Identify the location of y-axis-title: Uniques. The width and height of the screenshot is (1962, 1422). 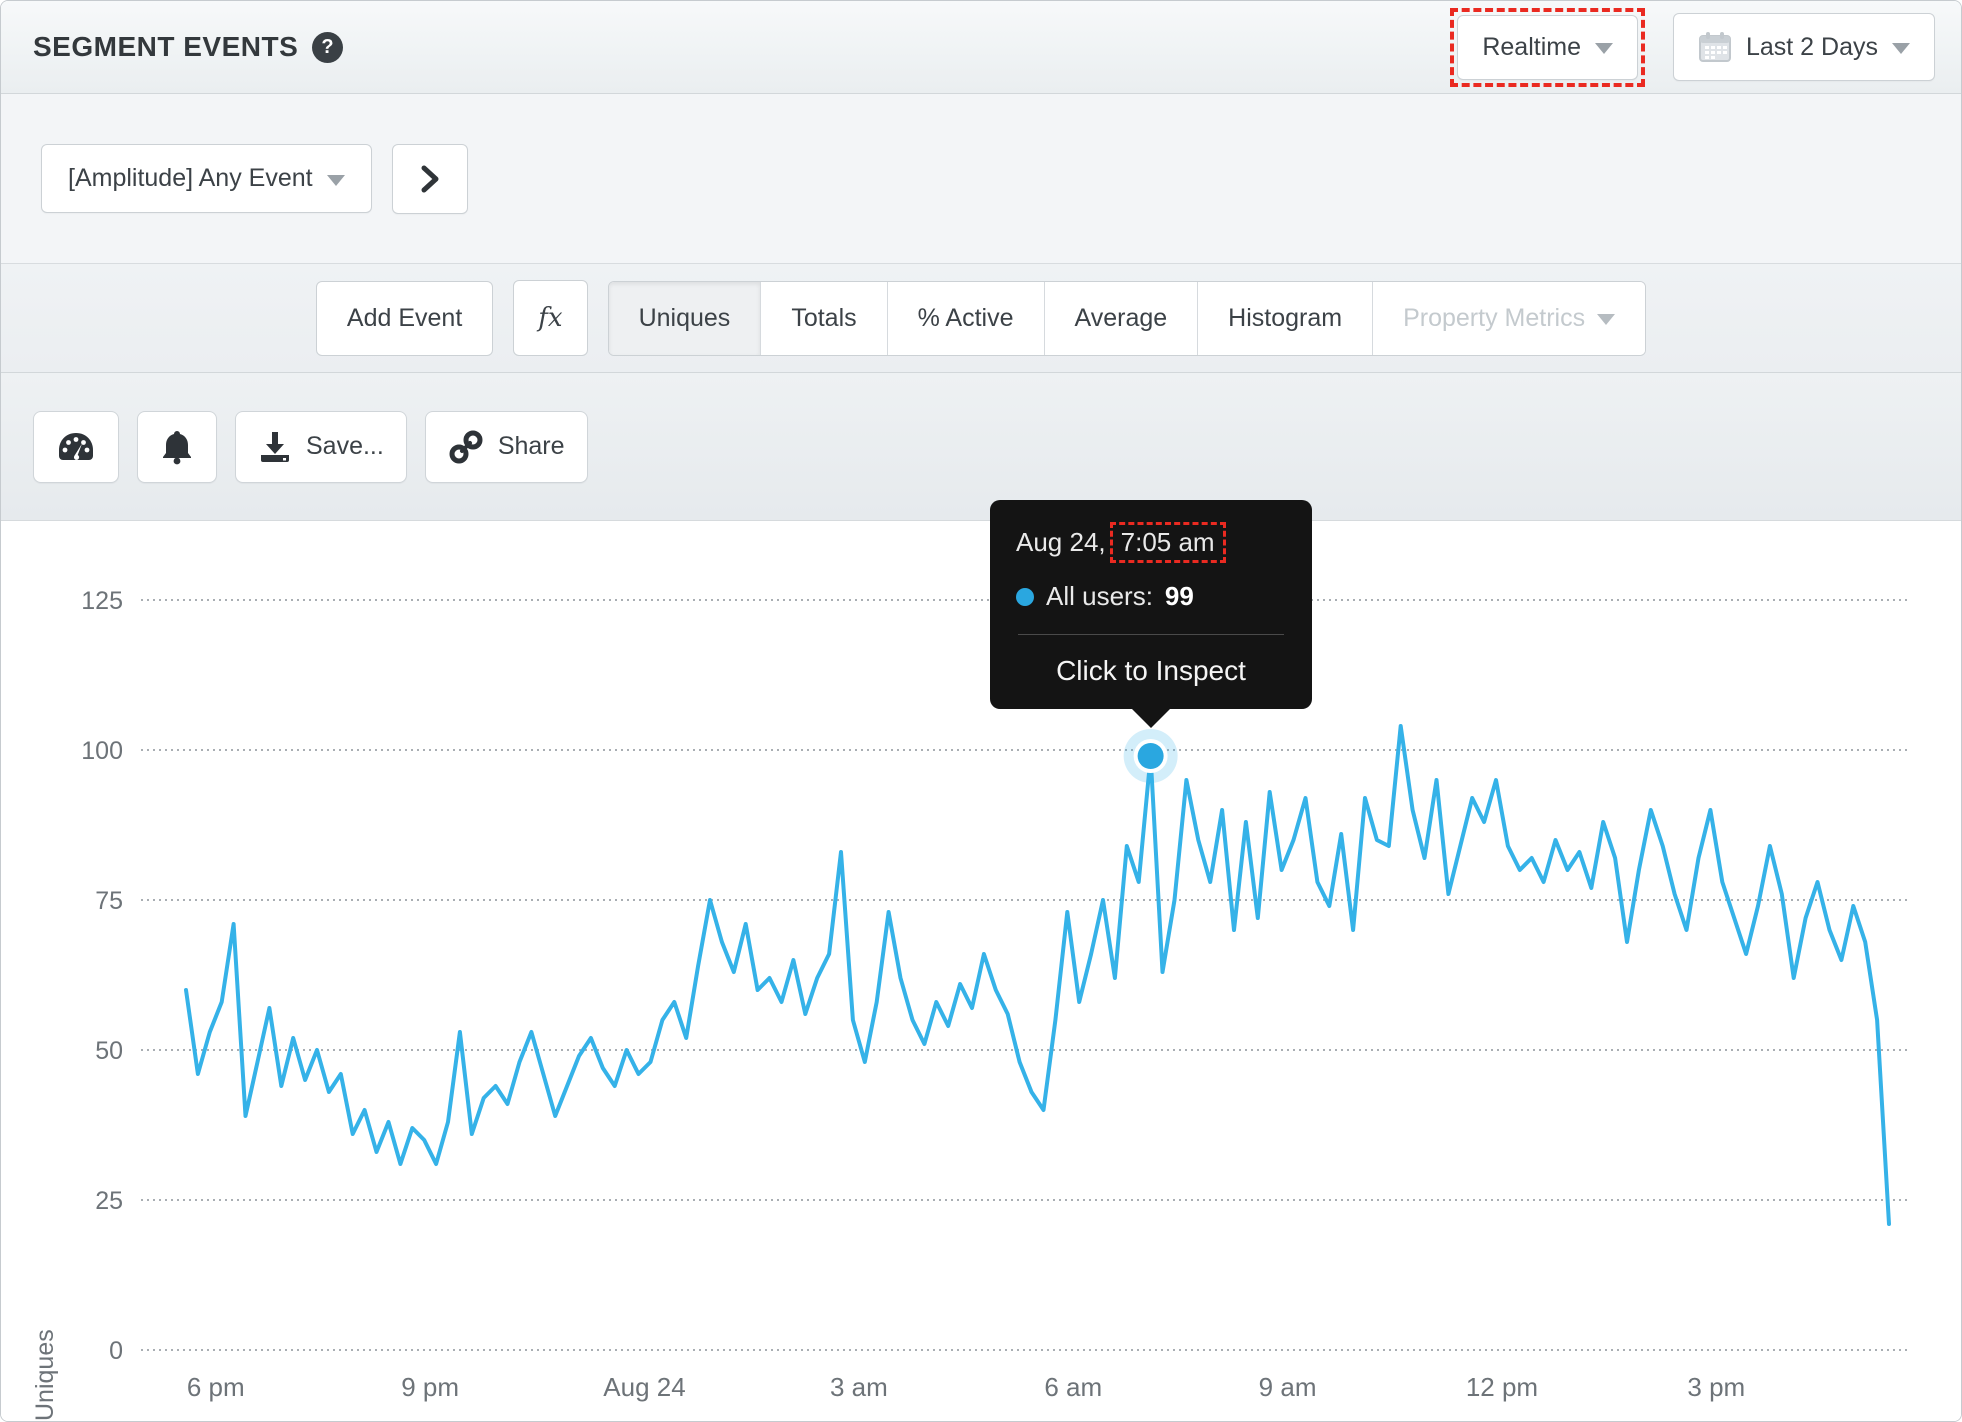
(45, 1375).